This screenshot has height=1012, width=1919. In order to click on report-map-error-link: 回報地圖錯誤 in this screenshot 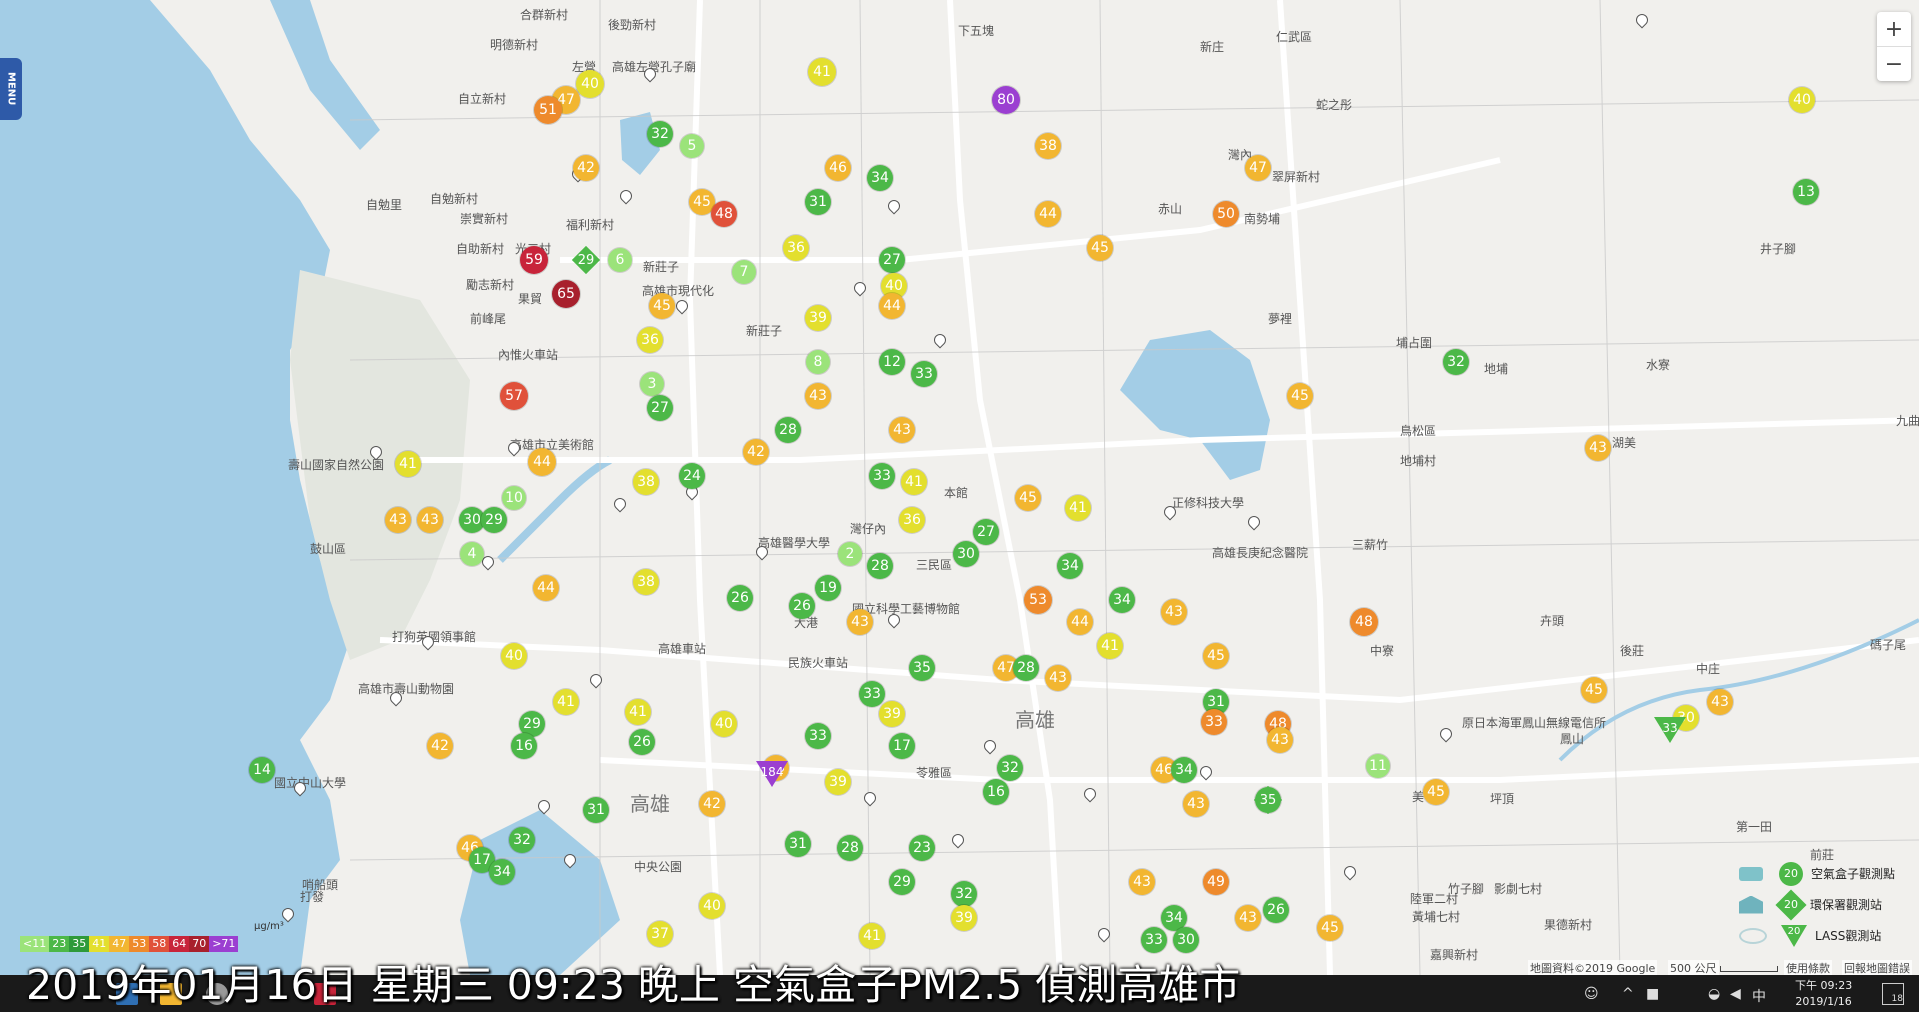, I will do `click(1877, 968)`.